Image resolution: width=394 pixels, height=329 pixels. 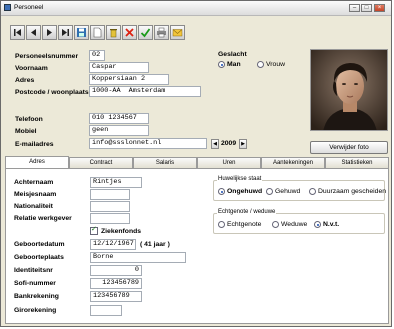 I want to click on woonplaats-field: Amsterdam, so click(x=145, y=91).